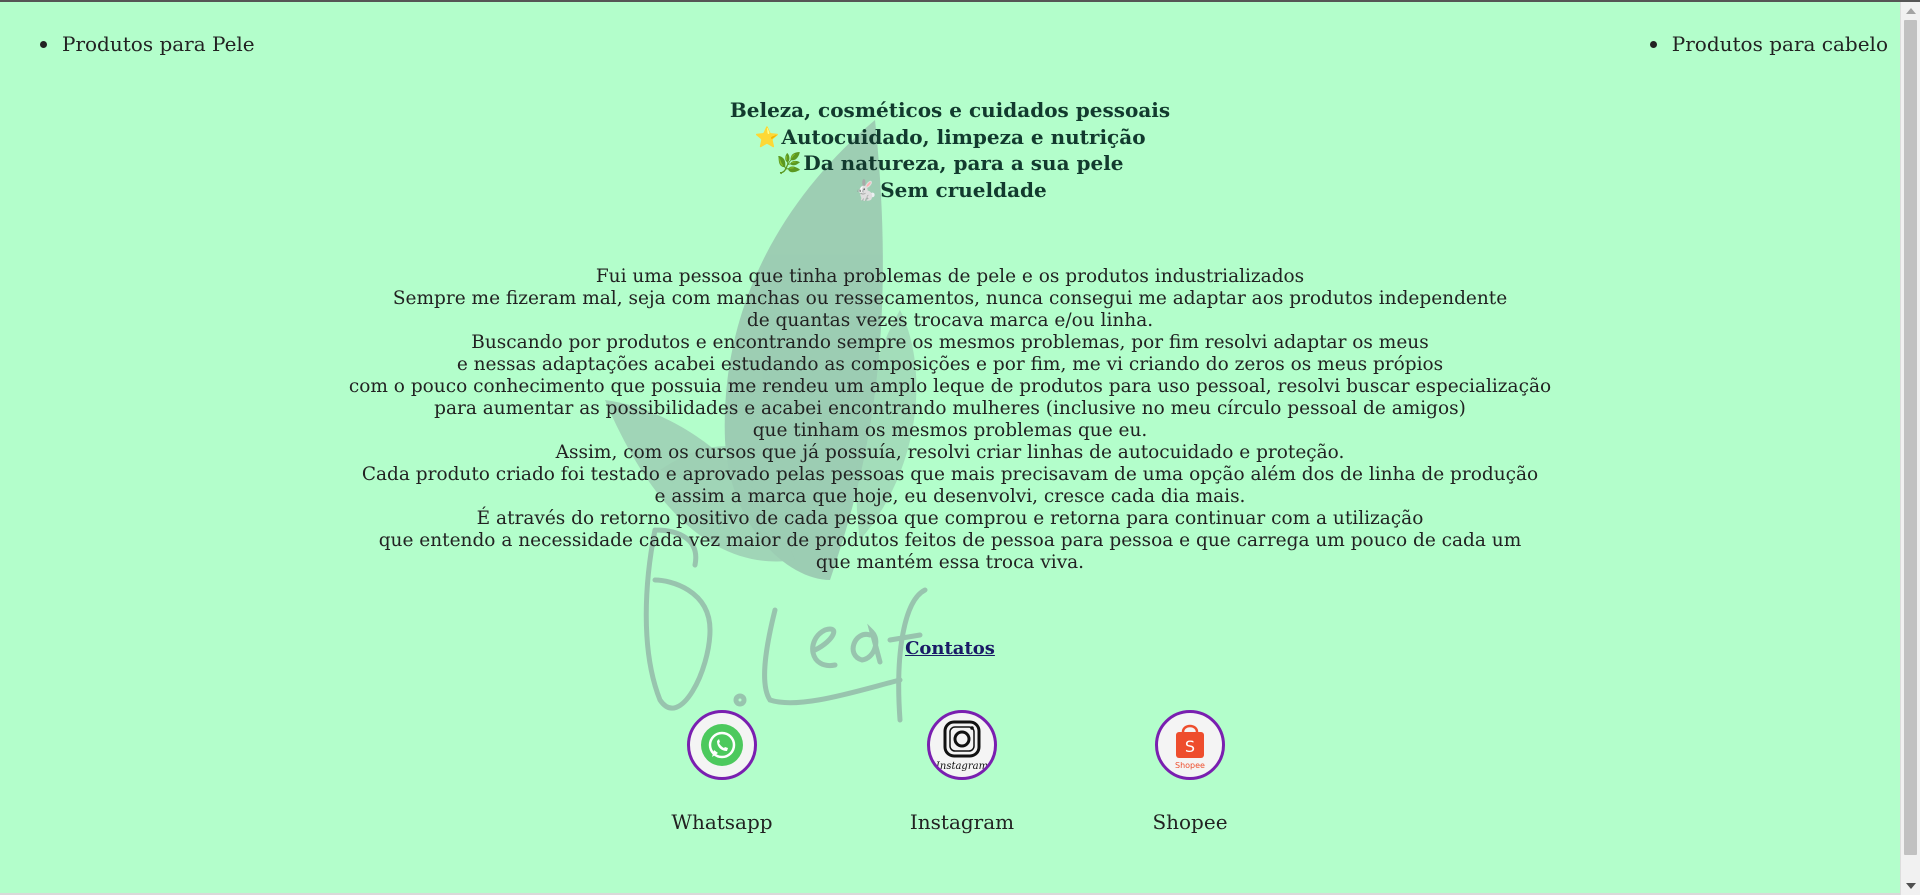 The height and width of the screenshot is (895, 1920). I want to click on contacts-link: Contatos, so click(950, 648).